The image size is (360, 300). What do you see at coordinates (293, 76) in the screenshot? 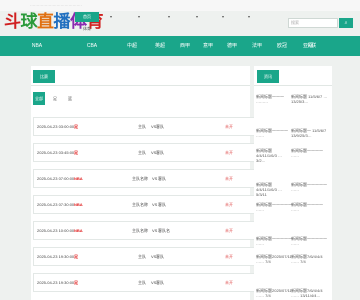
I see `news-panel-header: 资讯` at bounding box center [293, 76].